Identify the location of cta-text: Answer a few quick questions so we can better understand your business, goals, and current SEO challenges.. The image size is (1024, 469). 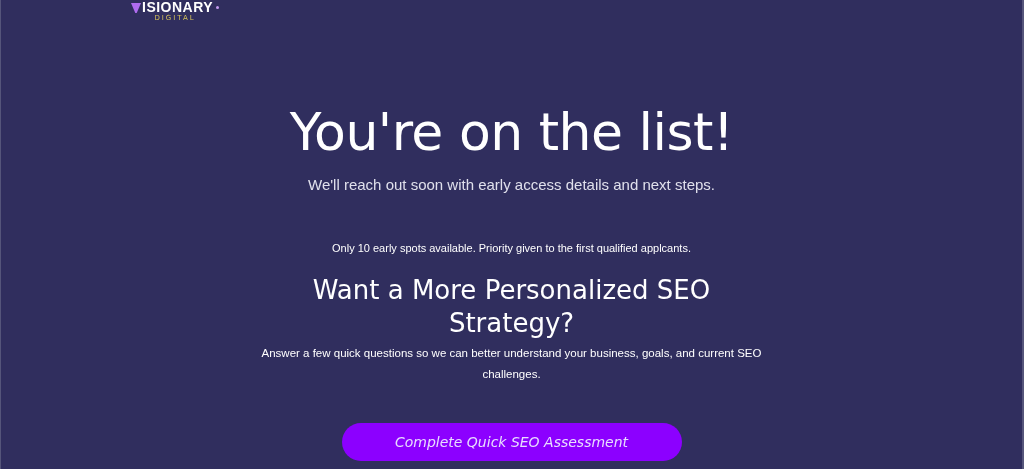
(511, 364).